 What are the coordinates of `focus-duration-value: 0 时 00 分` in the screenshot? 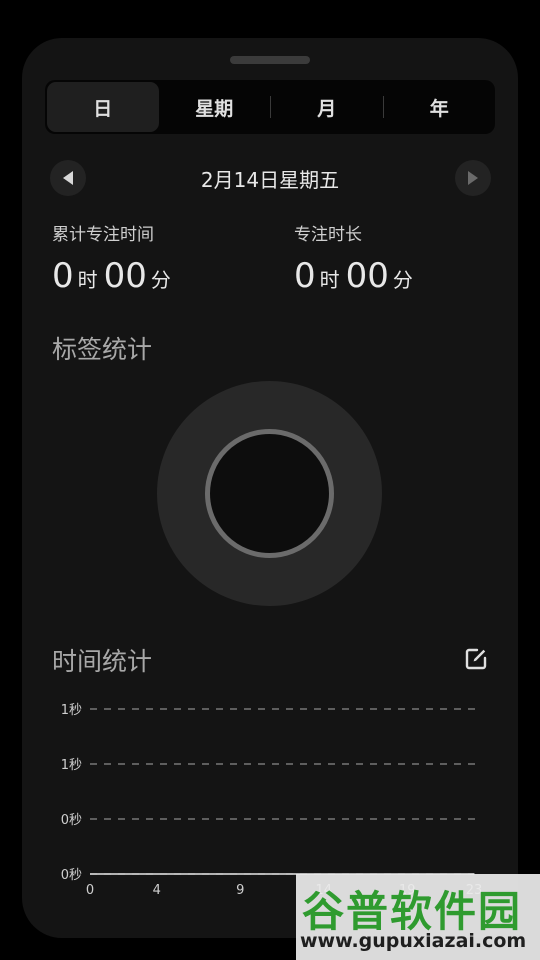 It's located at (356, 276).